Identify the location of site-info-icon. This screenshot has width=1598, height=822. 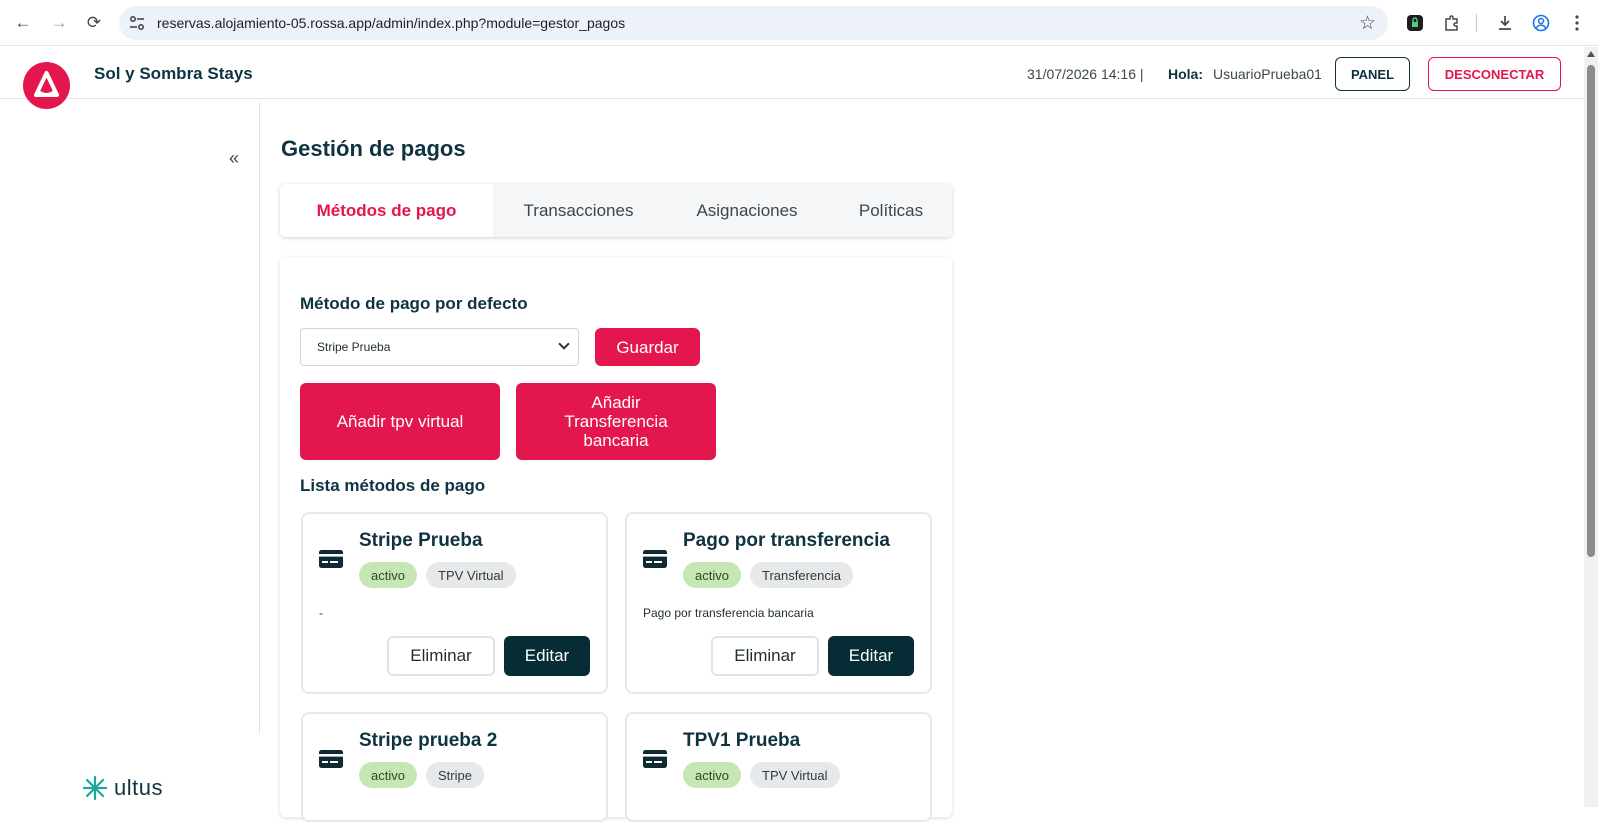
(137, 23).